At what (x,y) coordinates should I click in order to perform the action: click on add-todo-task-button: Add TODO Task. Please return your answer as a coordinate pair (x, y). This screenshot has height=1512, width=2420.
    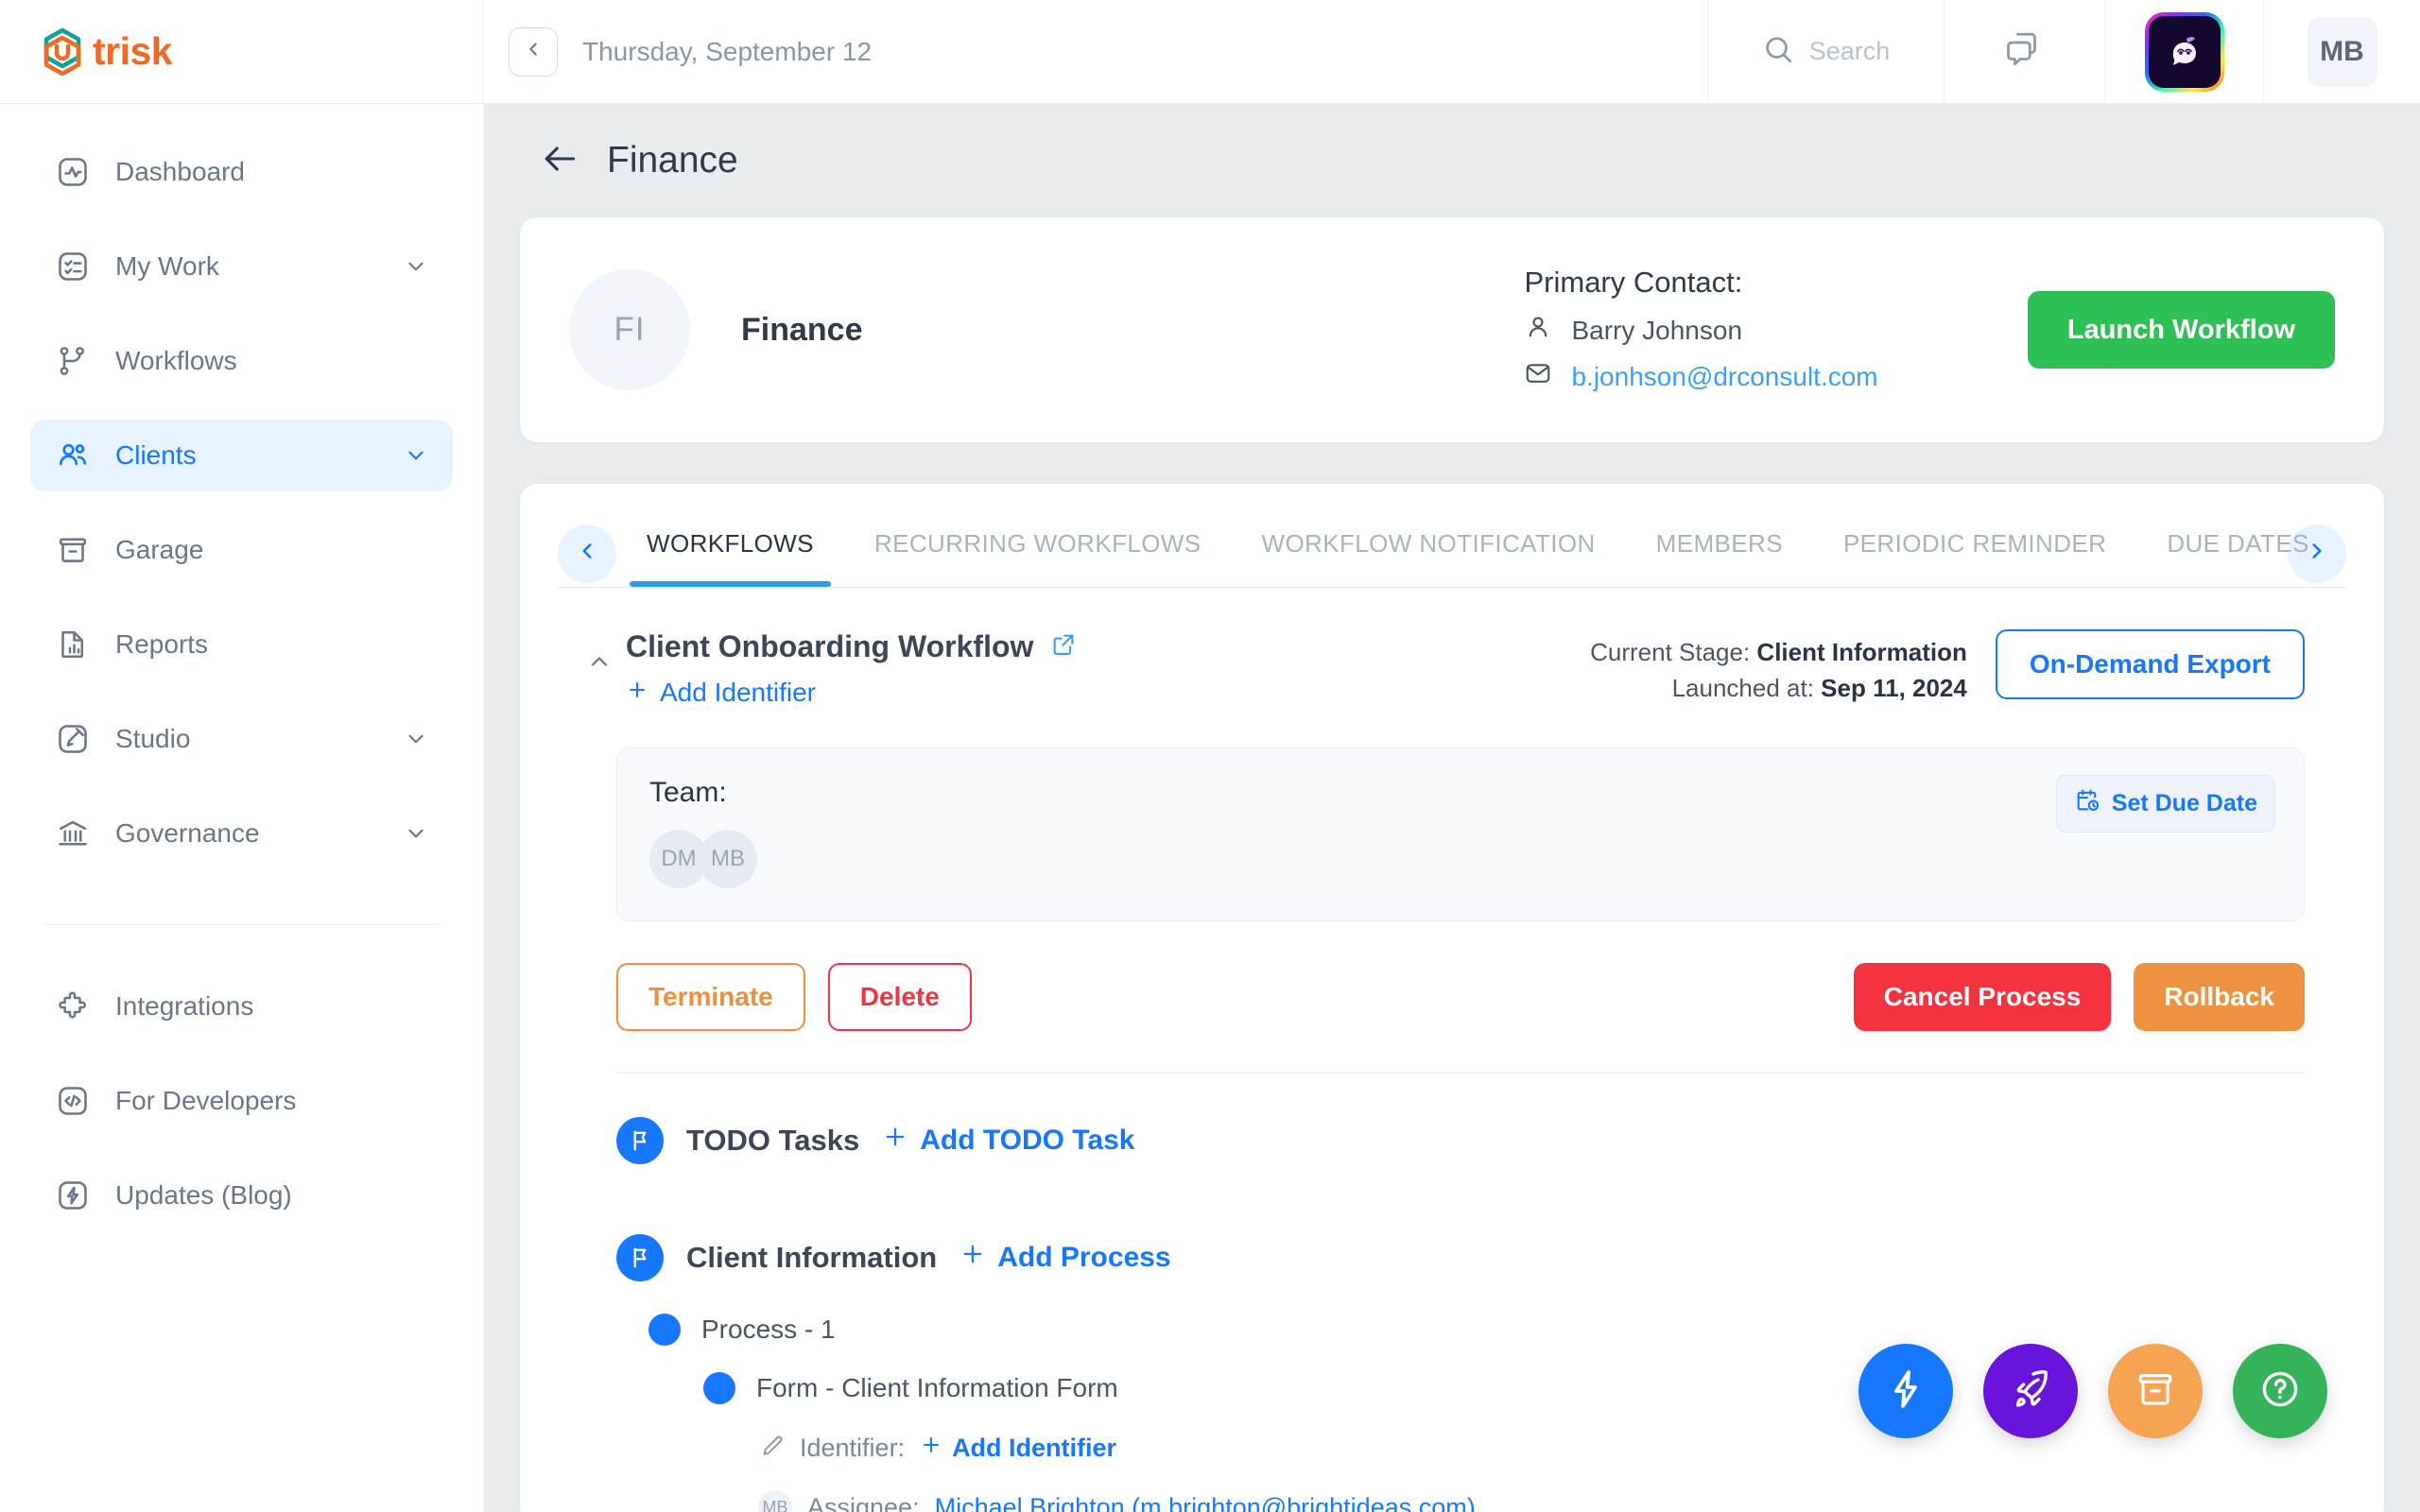
    Looking at the image, I should click on (1008, 1141).